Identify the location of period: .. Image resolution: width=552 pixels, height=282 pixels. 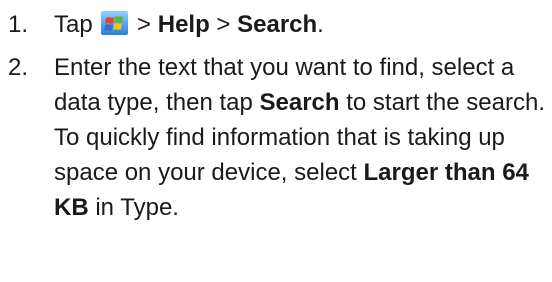
(320, 24).